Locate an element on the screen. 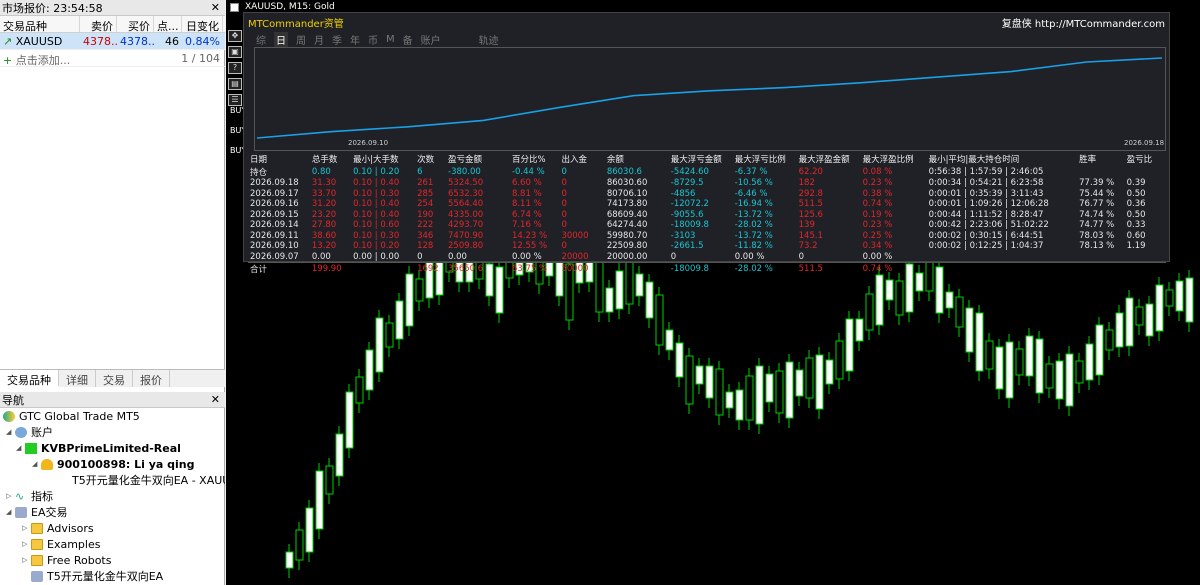 The width and height of the screenshot is (1200, 585). tree-accounts: ◢ 账户 is located at coordinates (112, 432).